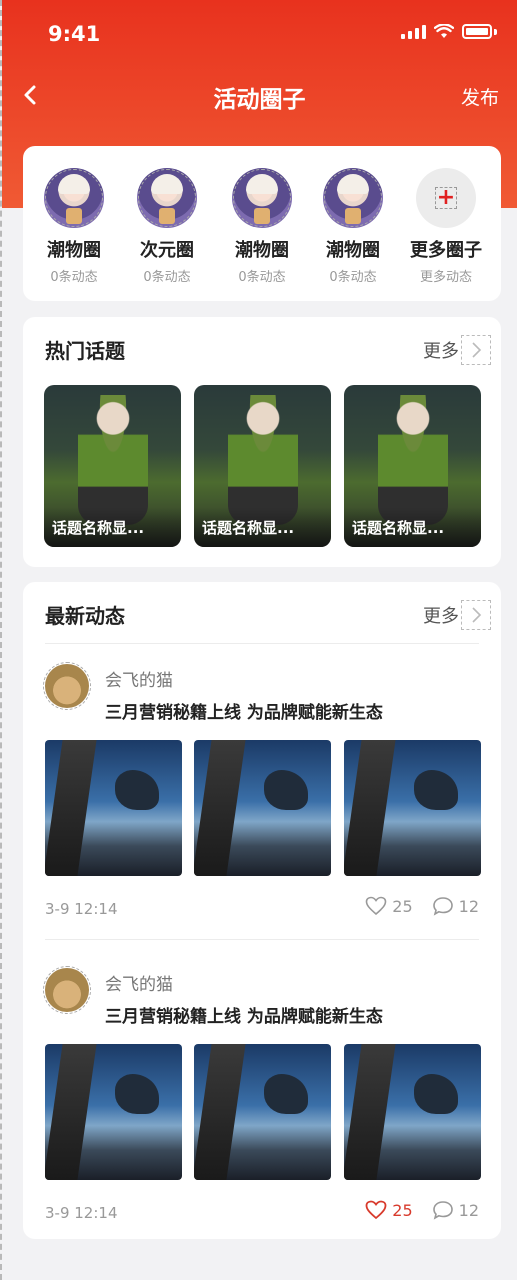 The image size is (517, 1280). I want to click on status-icons, so click(449, 31).